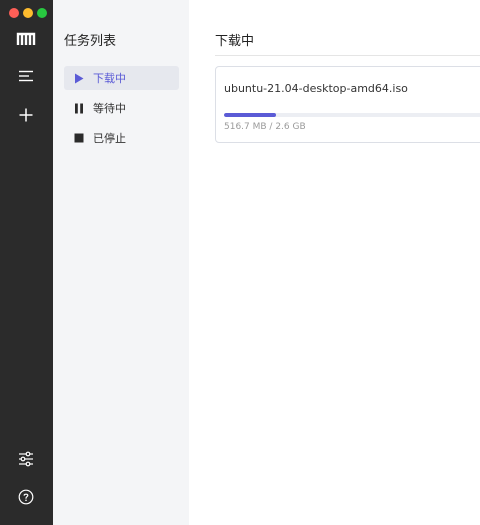  Describe the element at coordinates (26, 262) in the screenshot. I see `icon-rail` at that location.